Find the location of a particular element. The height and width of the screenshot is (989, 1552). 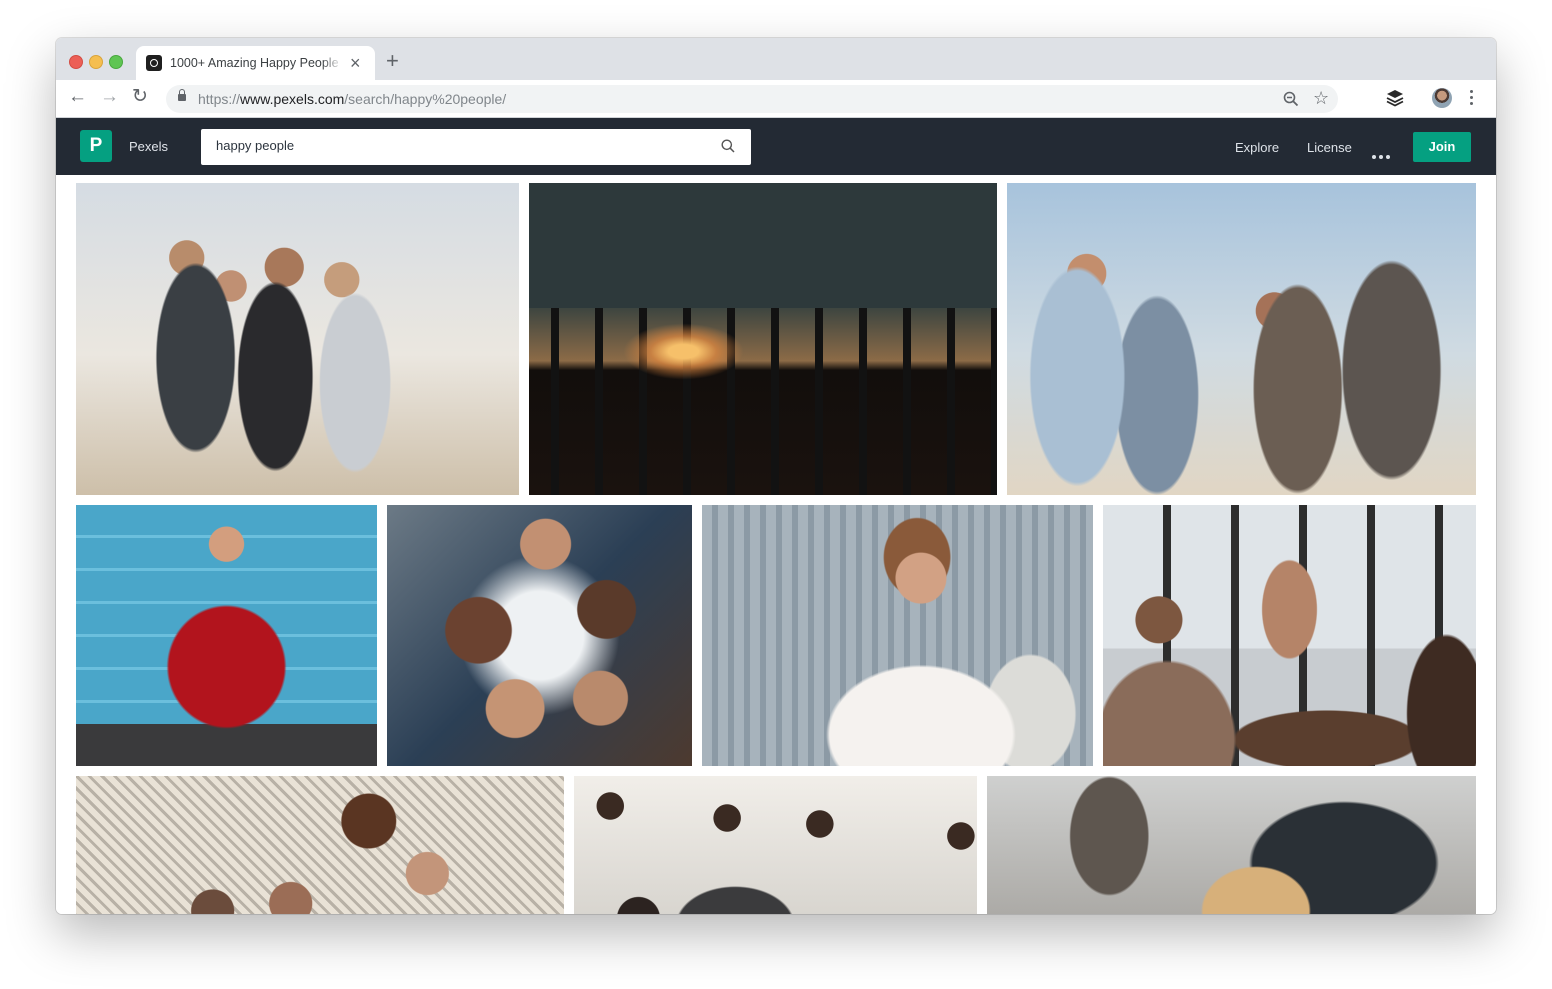

camera-icon is located at coordinates (154, 63).